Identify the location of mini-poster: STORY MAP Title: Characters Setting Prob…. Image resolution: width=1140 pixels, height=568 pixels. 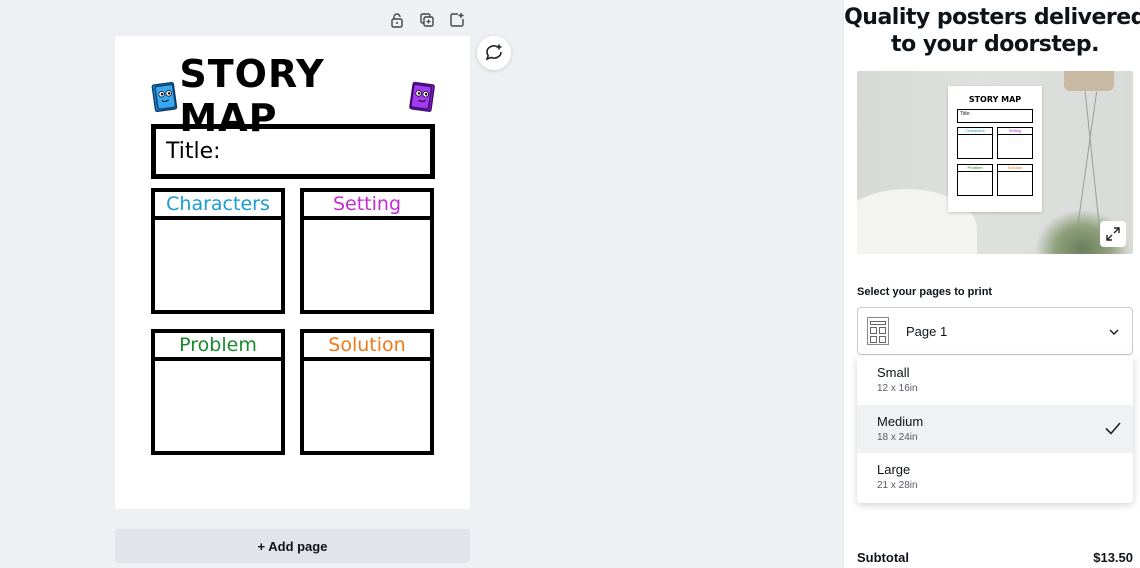
(995, 149).